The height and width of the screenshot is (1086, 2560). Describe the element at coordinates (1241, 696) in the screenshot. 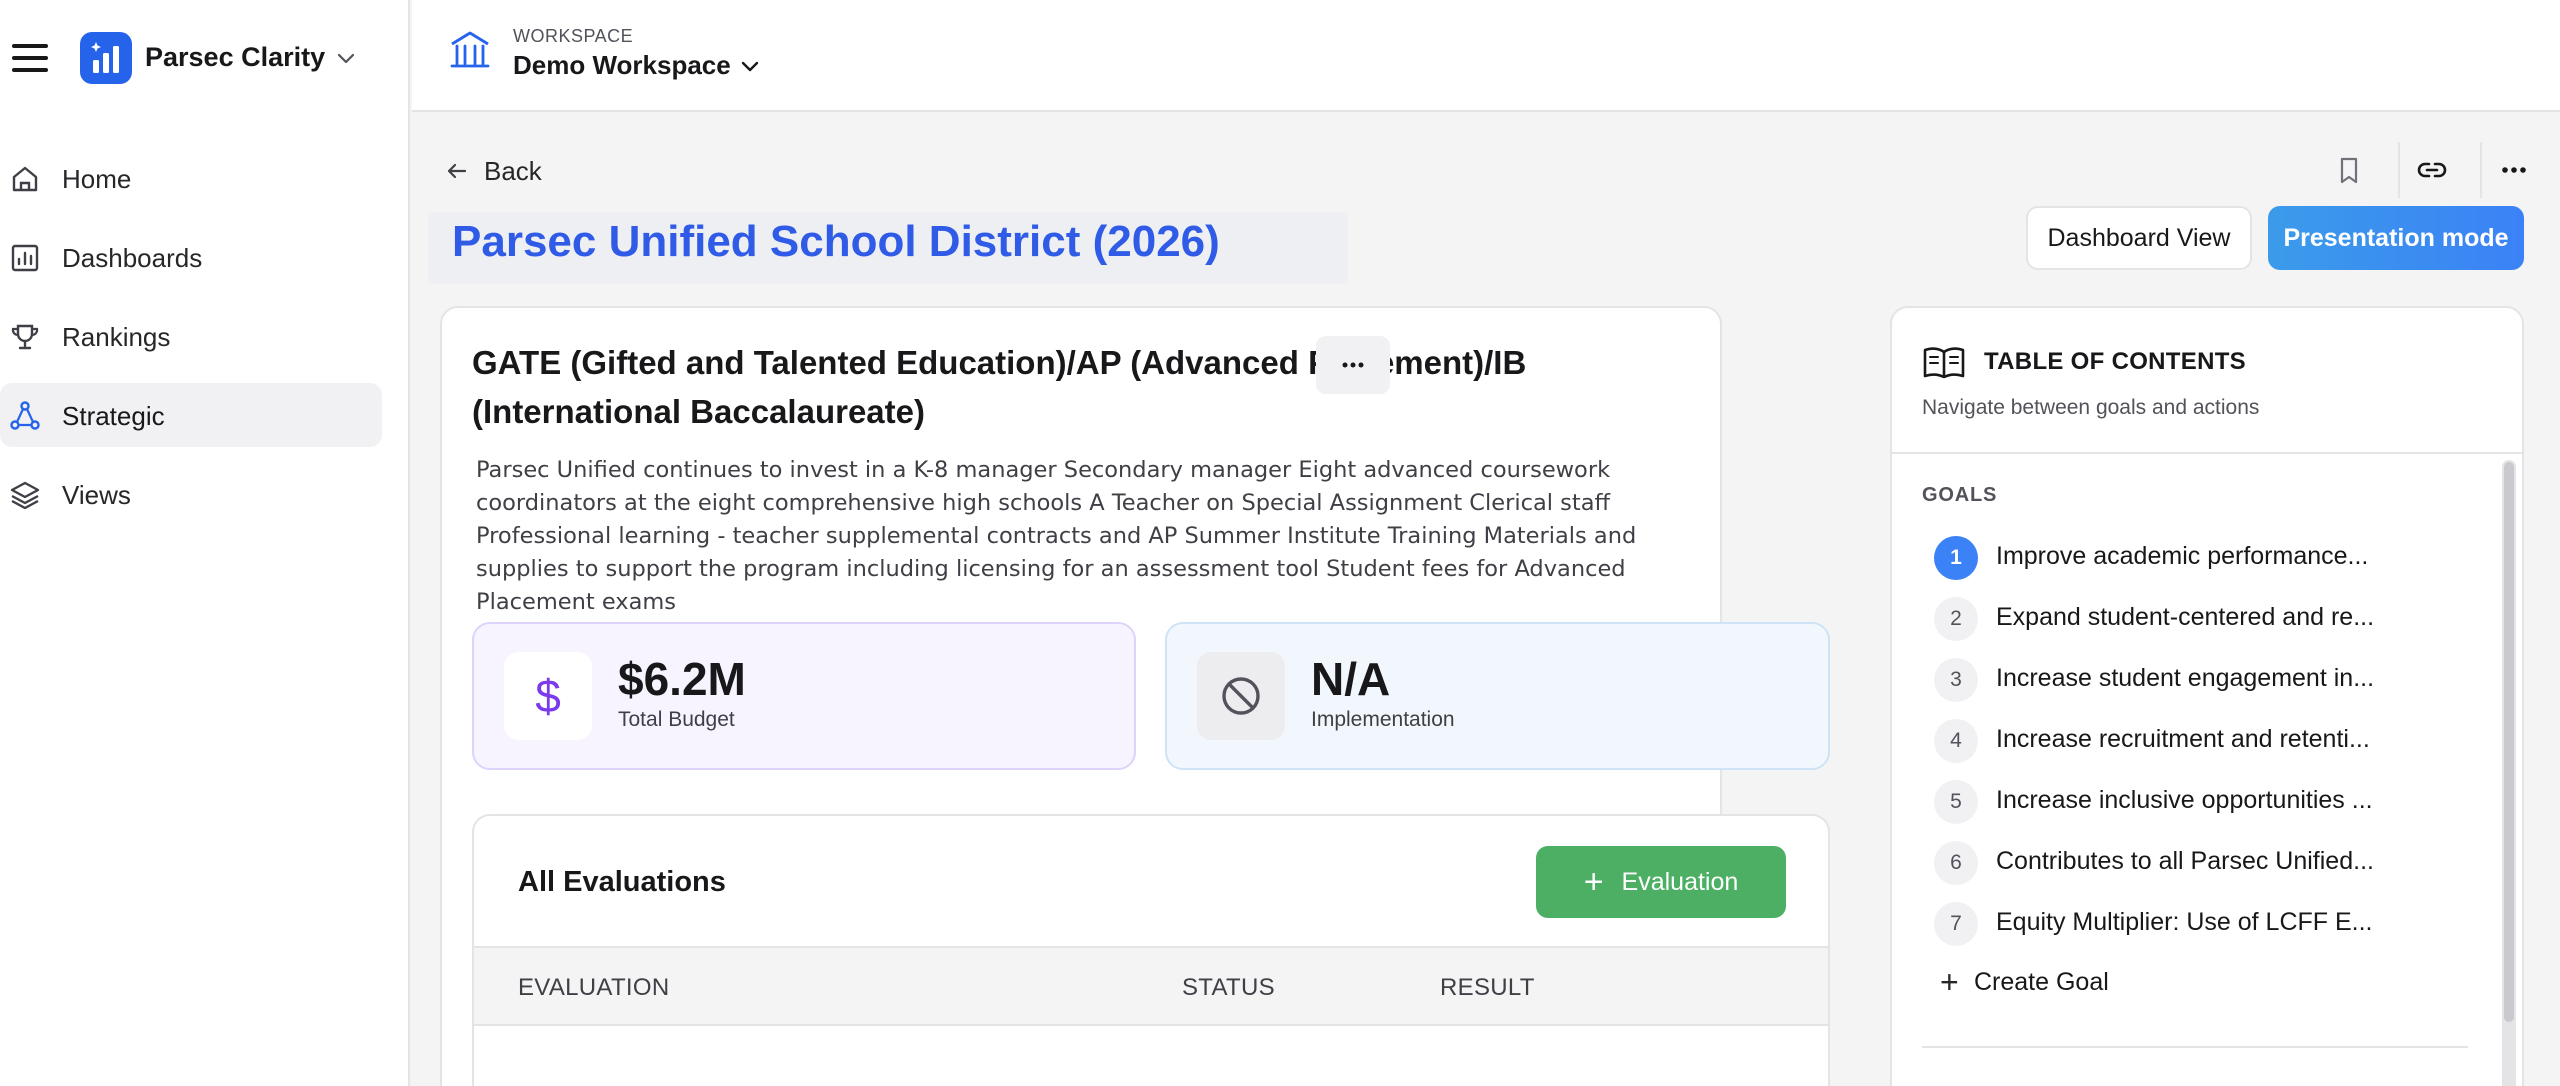

I see `prohibited-icon` at that location.